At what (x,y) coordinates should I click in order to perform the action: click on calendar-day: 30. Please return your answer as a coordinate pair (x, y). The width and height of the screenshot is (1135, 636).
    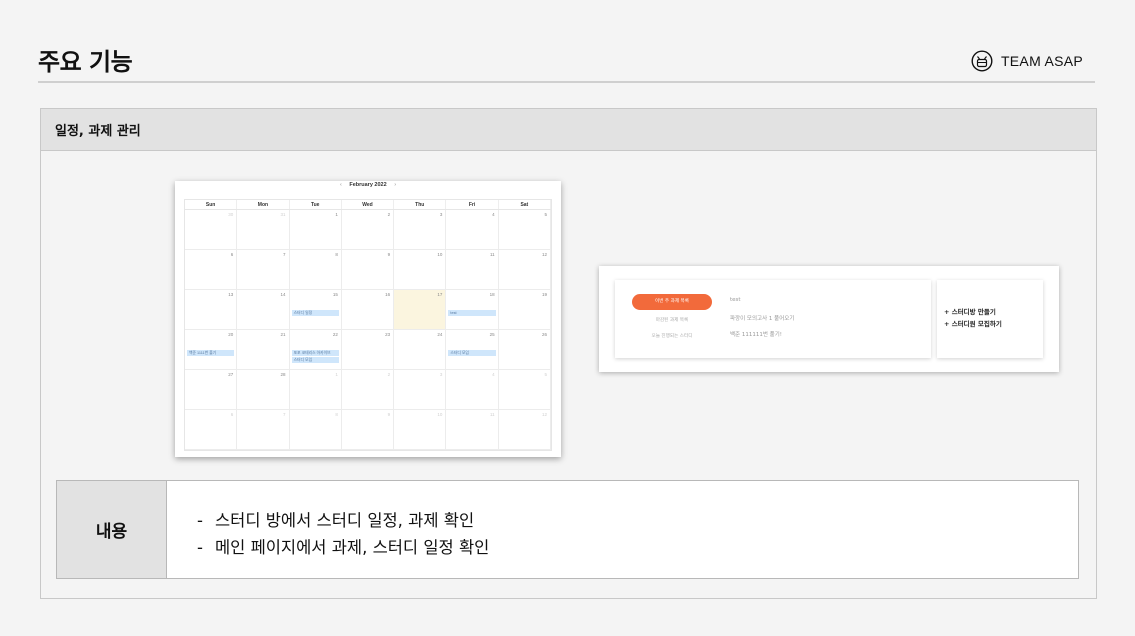
    Looking at the image, I should click on (211, 229).